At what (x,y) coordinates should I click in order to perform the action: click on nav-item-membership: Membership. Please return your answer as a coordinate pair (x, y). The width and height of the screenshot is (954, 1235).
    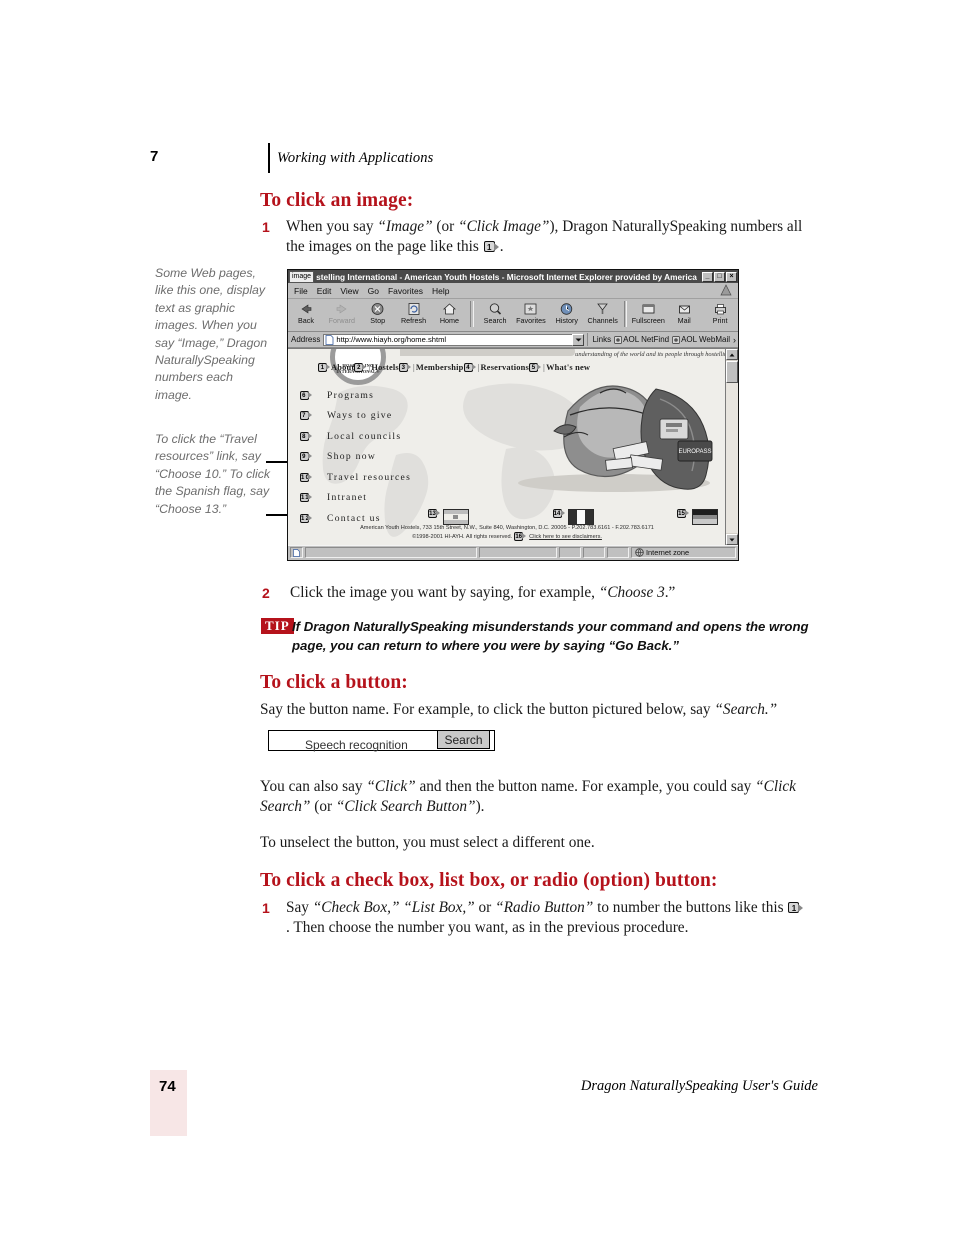
    Looking at the image, I should click on (440, 367).